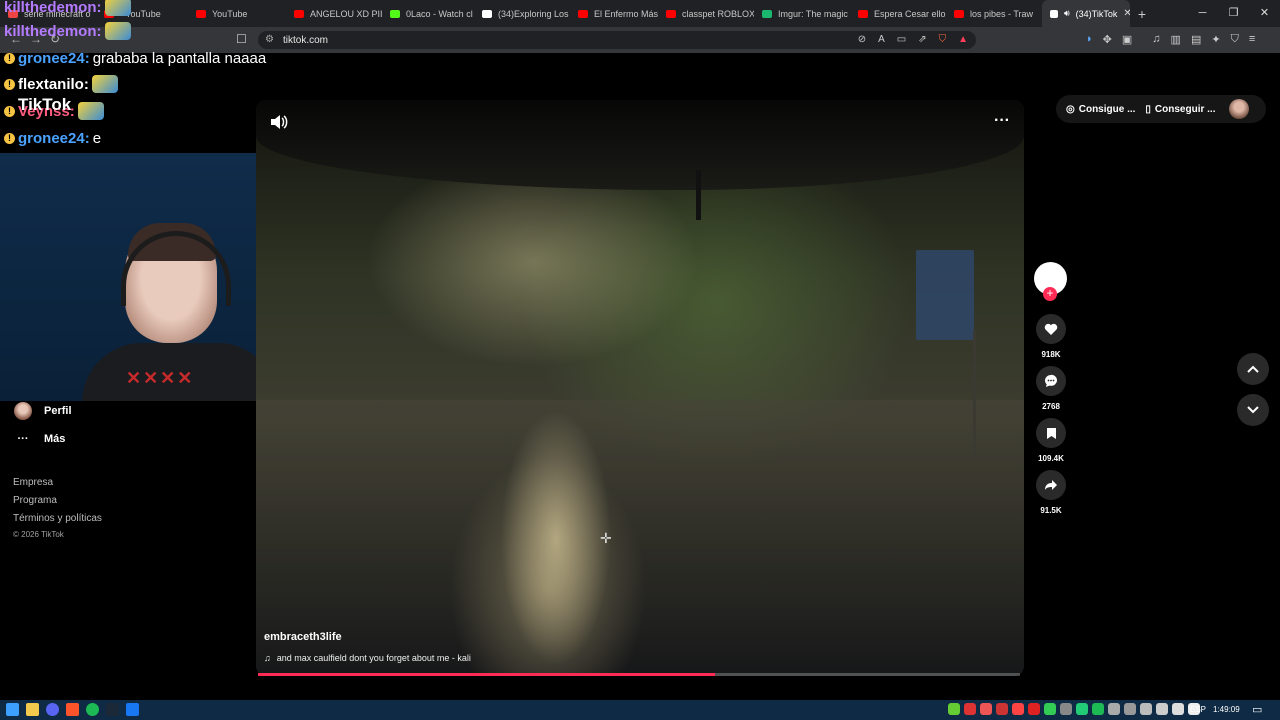  Describe the element at coordinates (40, 439) in the screenshot. I see `sidebar-item-more: ··· Más` at that location.